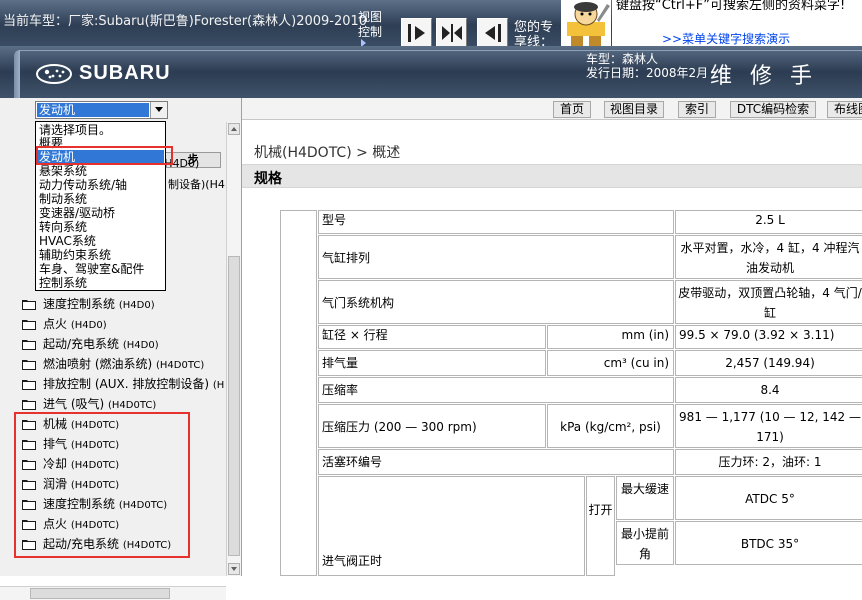  Describe the element at coordinates (645, 543) in the screenshot. I see `spec-sublabel: 最小提前角` at that location.